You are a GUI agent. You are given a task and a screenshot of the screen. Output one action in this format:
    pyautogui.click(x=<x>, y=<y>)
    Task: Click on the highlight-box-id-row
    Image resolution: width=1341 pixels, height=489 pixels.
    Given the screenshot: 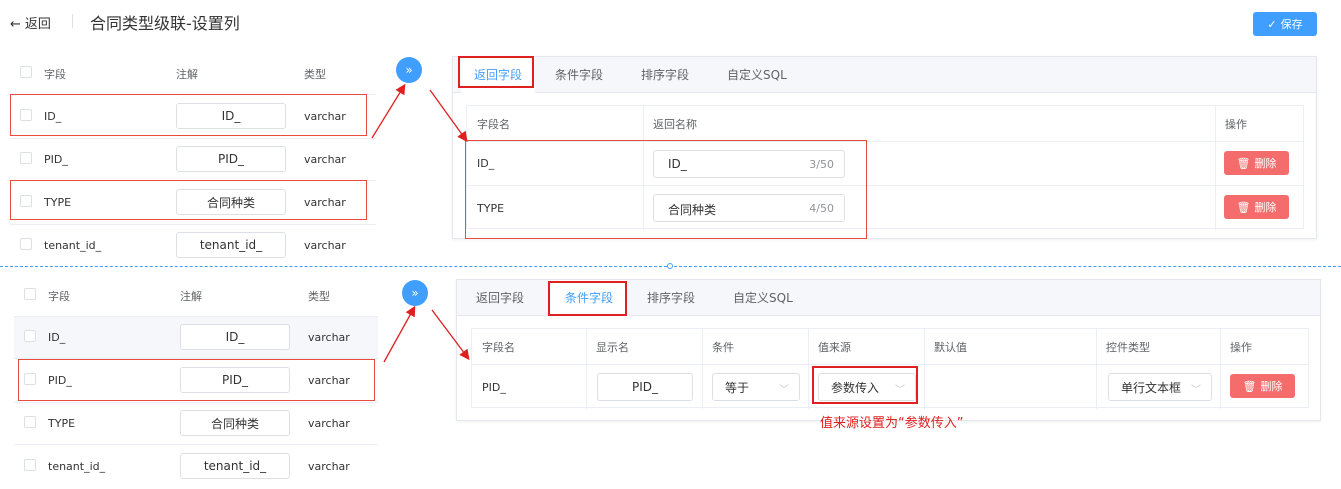 What is the action you would take?
    pyautogui.click(x=188, y=115)
    